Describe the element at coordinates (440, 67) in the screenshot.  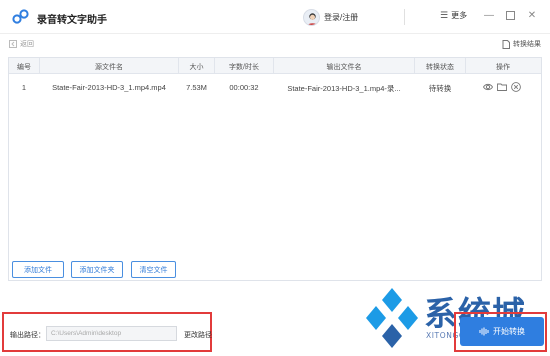
I see `column-header-status: 转换状态` at that location.